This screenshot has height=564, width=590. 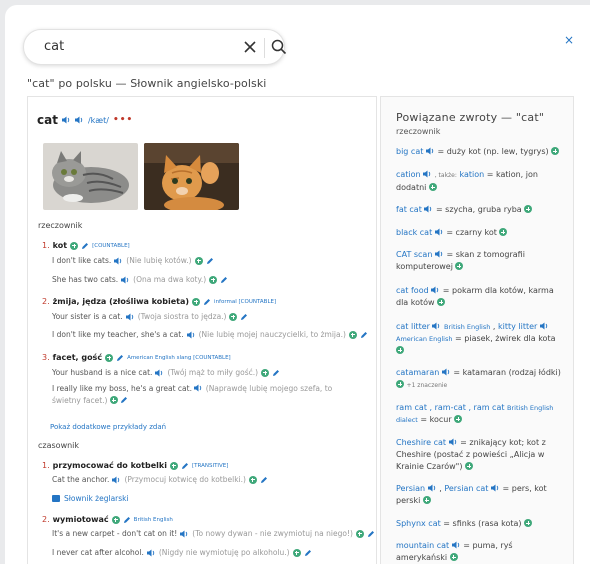 What do you see at coordinates (123, 120) in the screenshot?
I see `more-options-icon: •••` at bounding box center [123, 120].